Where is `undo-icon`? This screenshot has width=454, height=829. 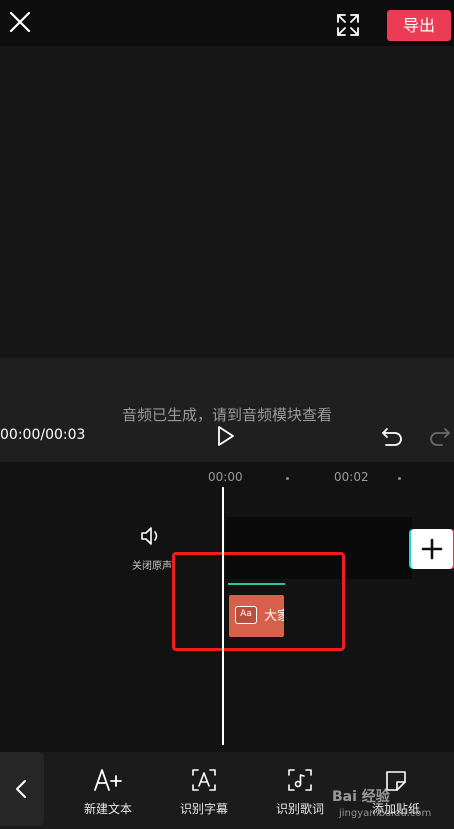
undo-icon is located at coordinates (392, 436).